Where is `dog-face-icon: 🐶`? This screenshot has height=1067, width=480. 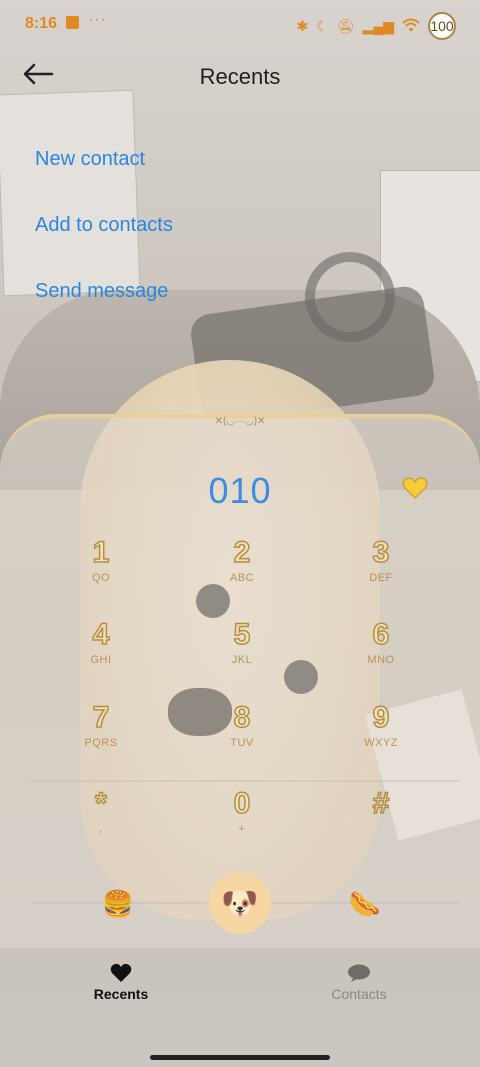
dog-face-icon: 🐶 is located at coordinates (240, 903).